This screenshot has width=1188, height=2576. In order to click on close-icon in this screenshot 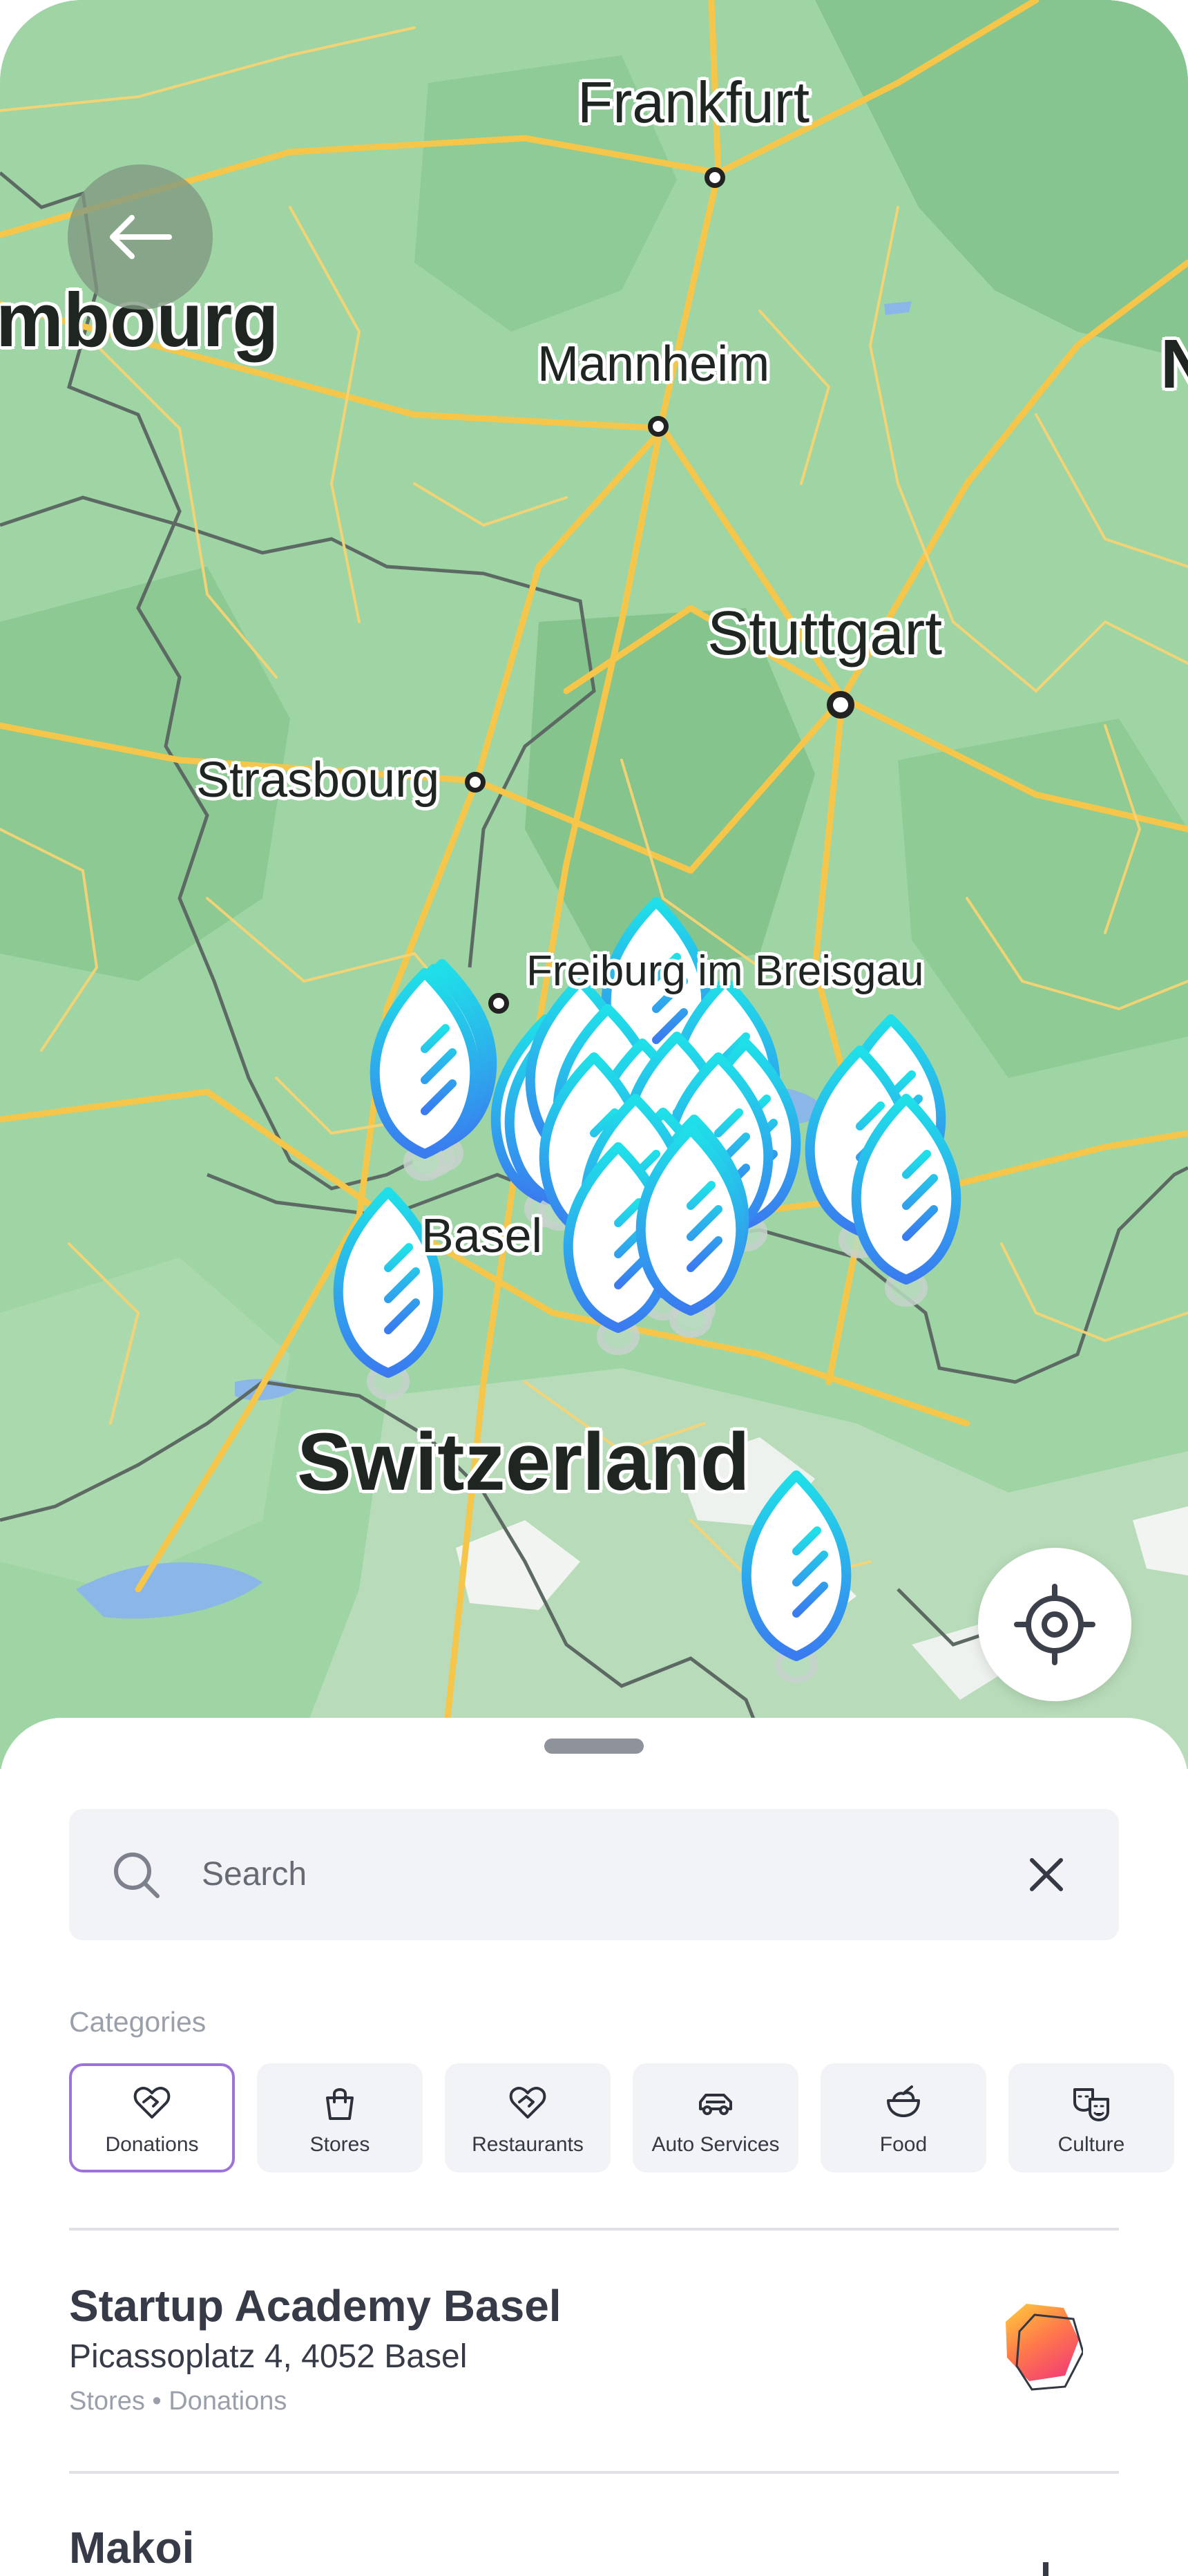, I will do `click(1046, 1874)`.